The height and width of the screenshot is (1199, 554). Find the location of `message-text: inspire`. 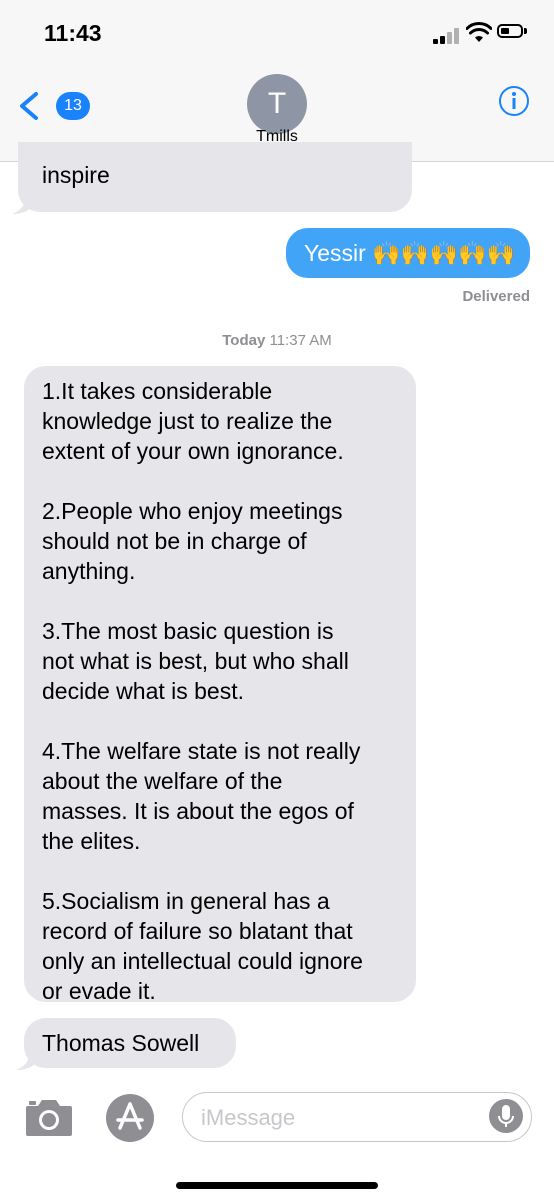

message-text: inspire is located at coordinates (76, 175).